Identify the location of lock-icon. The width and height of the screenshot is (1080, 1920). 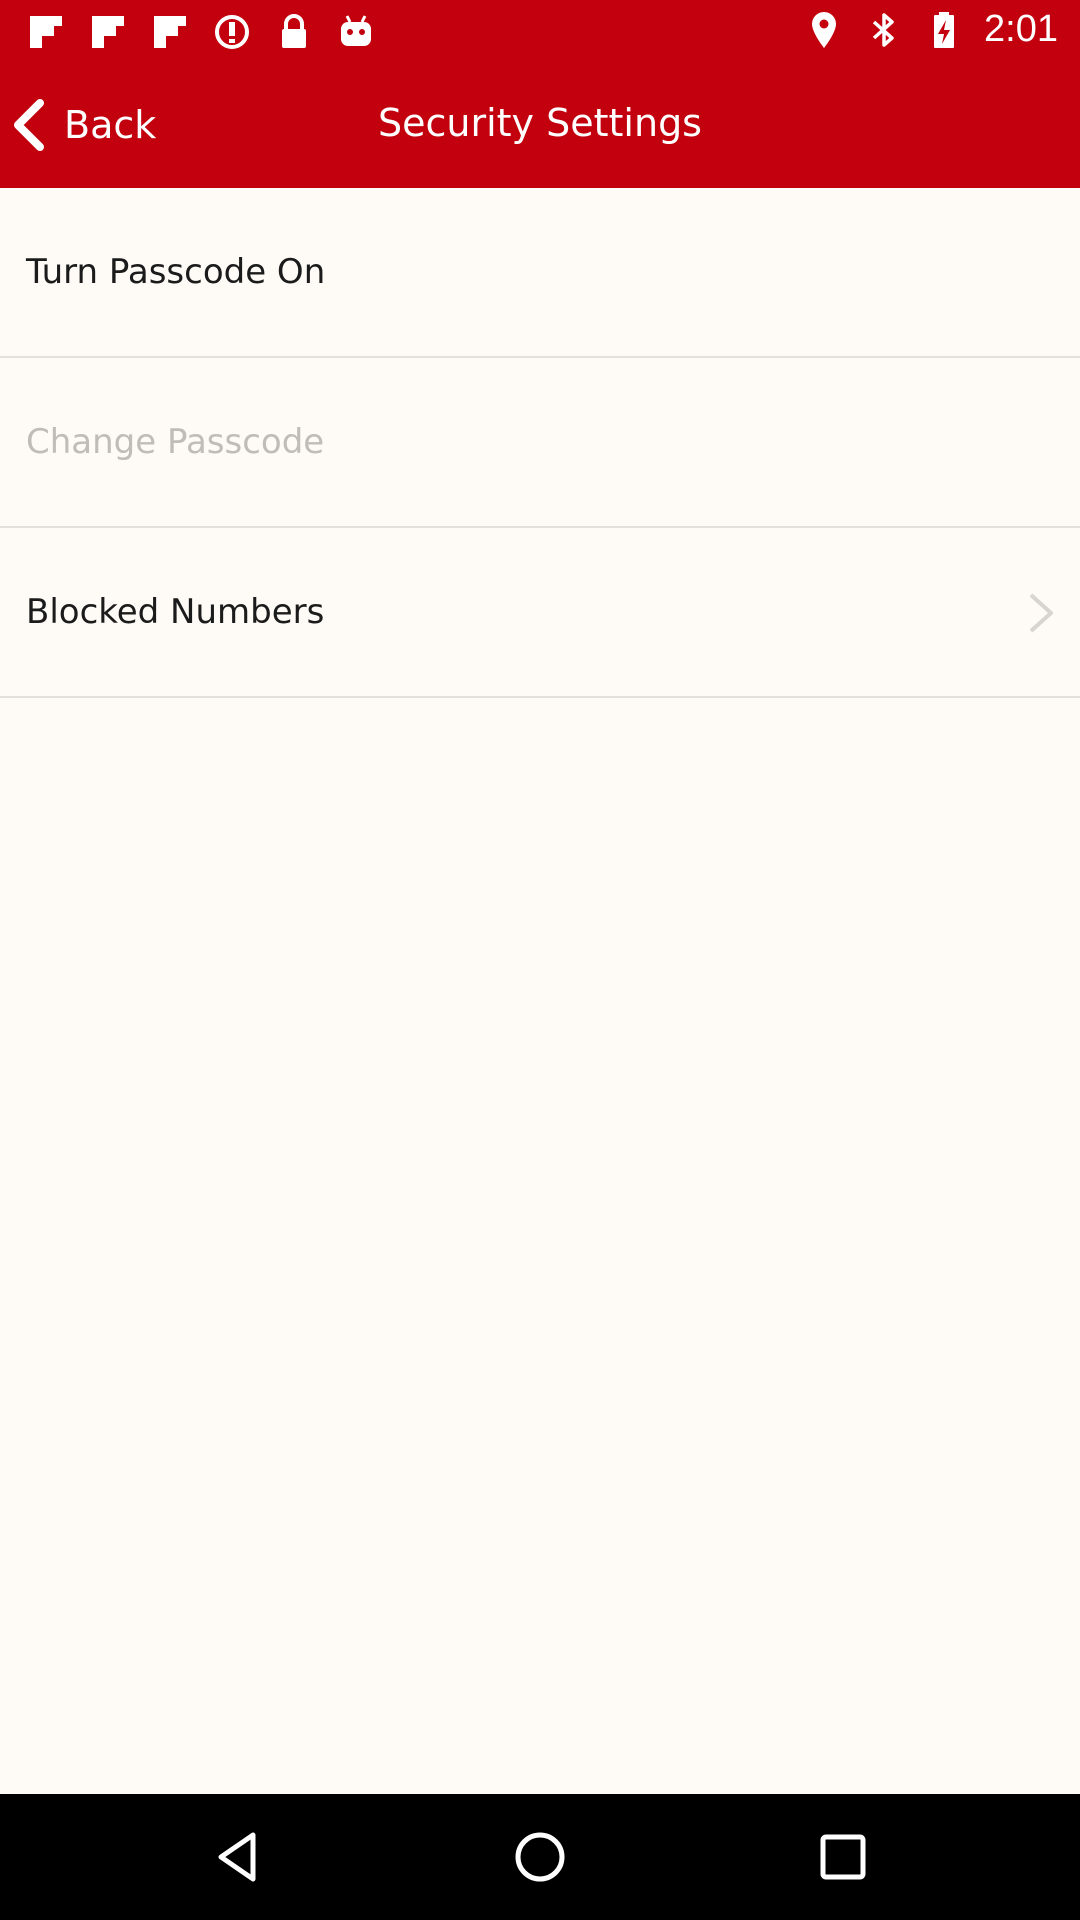
(294, 31).